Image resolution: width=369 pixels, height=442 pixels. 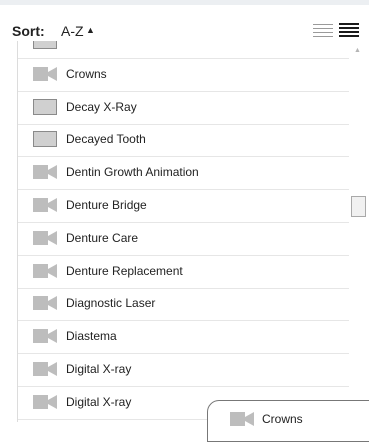 I want to click on list-view-icon, so click(x=323, y=31).